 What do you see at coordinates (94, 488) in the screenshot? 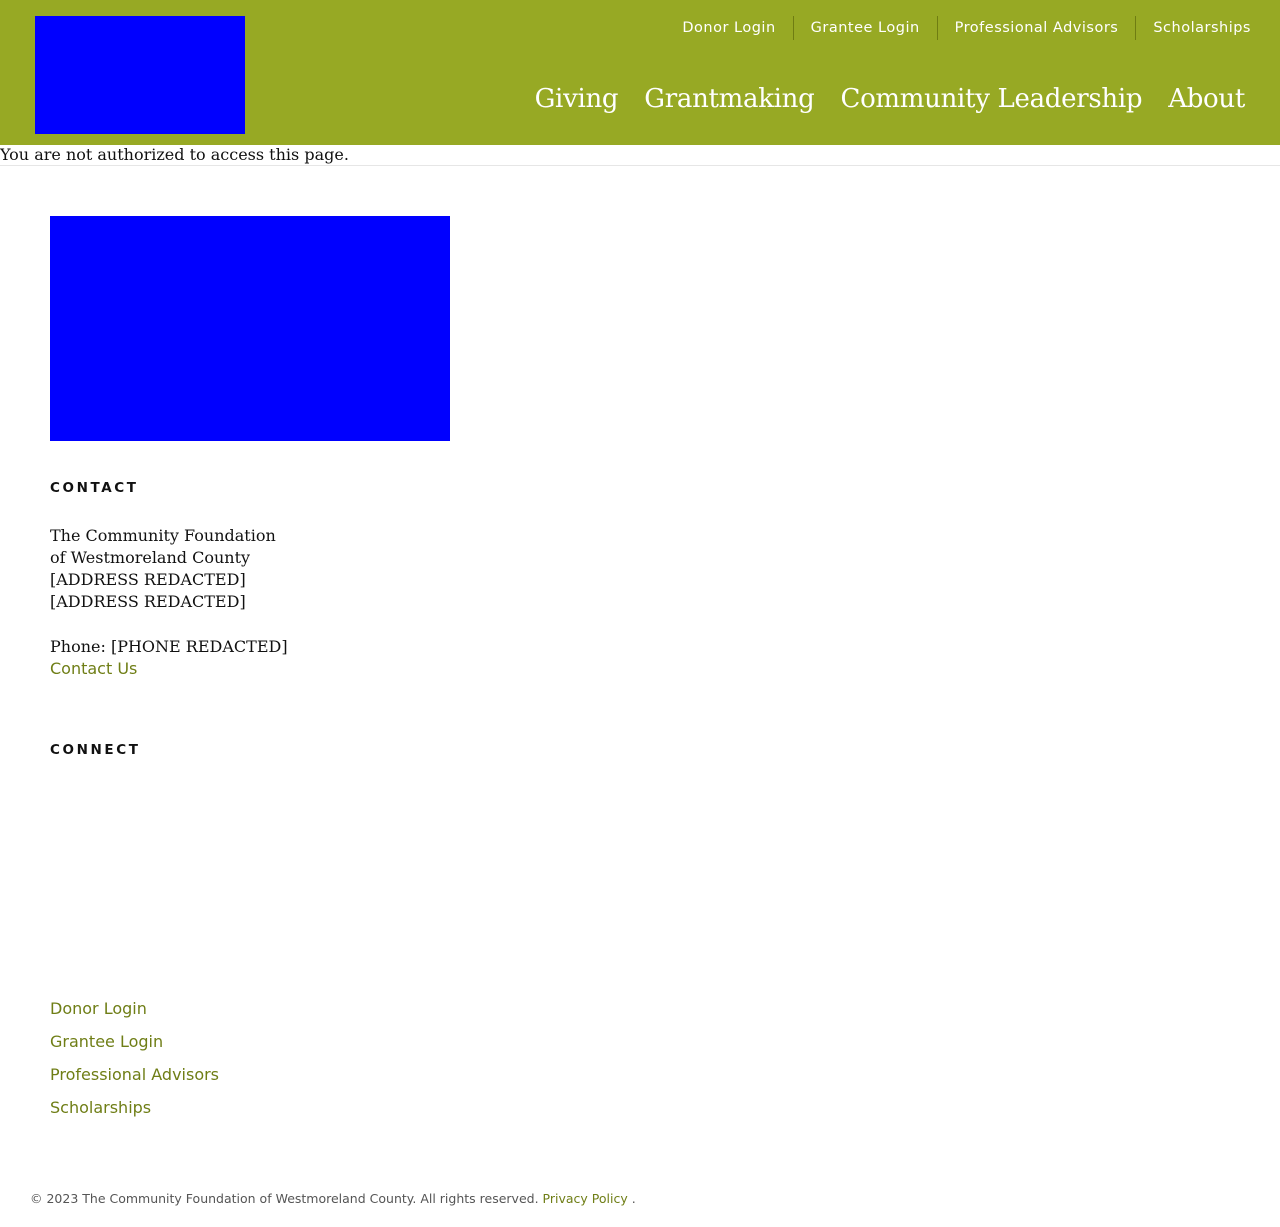
I see `contact-heading: CONTACT` at bounding box center [94, 488].